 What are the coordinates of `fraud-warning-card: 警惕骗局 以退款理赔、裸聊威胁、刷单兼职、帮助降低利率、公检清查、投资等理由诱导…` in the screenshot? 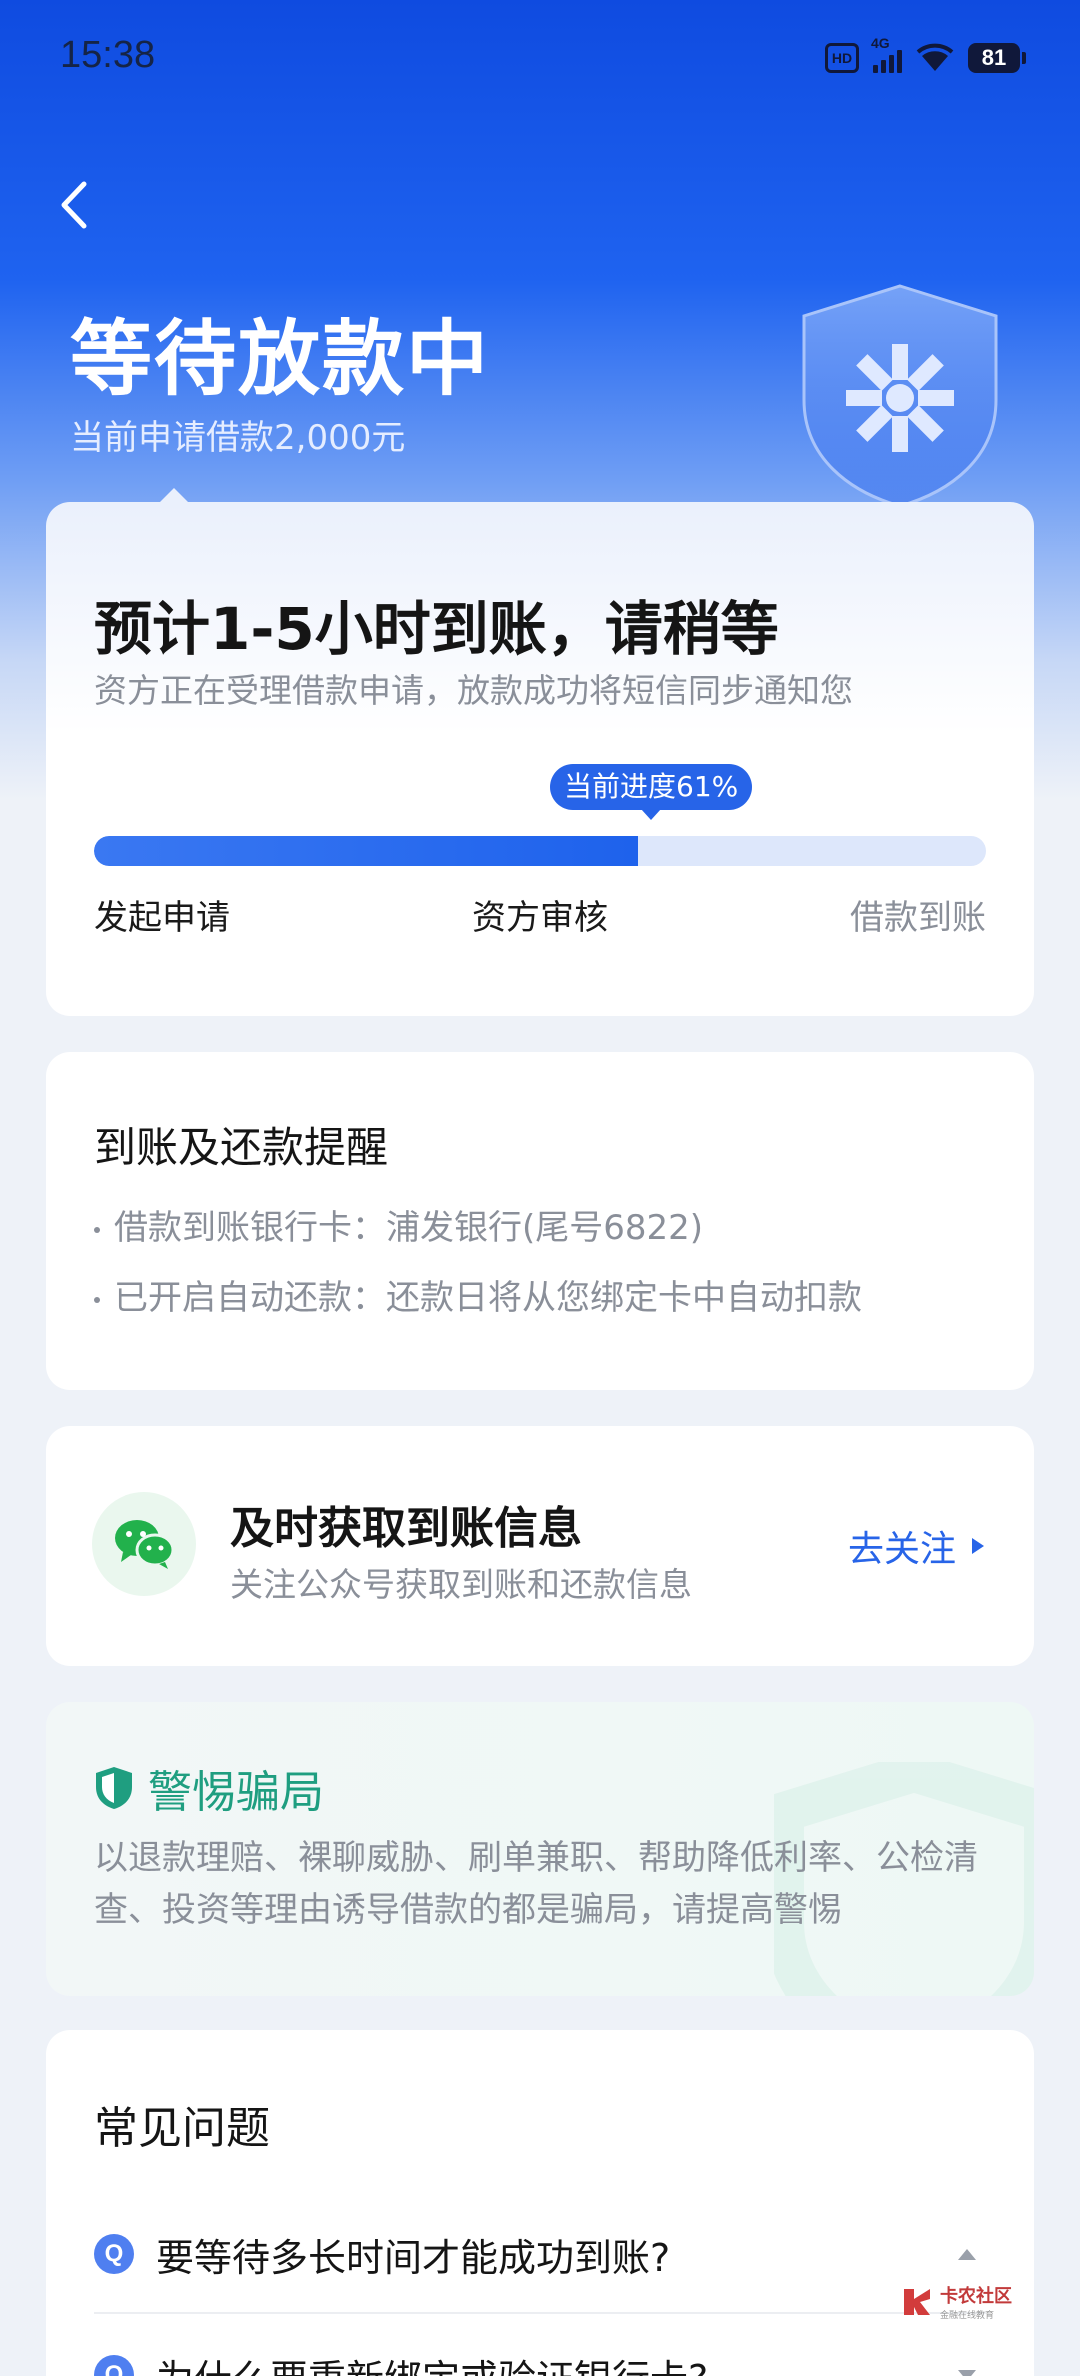 It's located at (540, 1849).